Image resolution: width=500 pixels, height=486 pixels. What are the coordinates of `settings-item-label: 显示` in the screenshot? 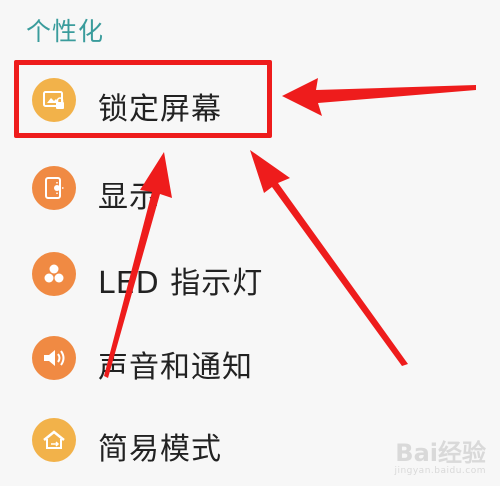 It's located at (129, 197).